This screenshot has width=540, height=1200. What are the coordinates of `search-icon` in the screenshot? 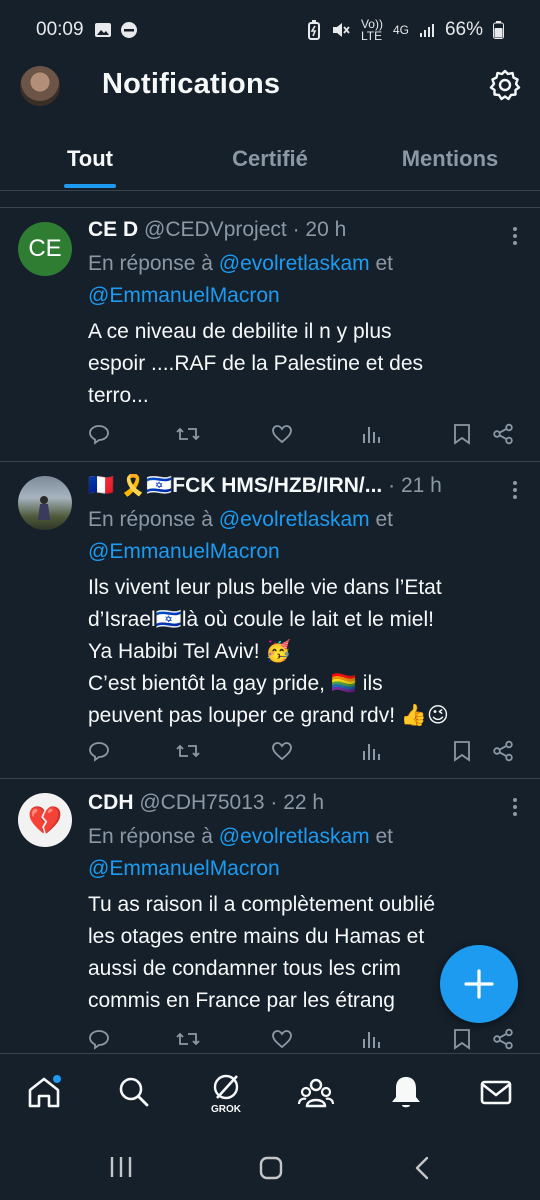 It's located at (134, 1092).